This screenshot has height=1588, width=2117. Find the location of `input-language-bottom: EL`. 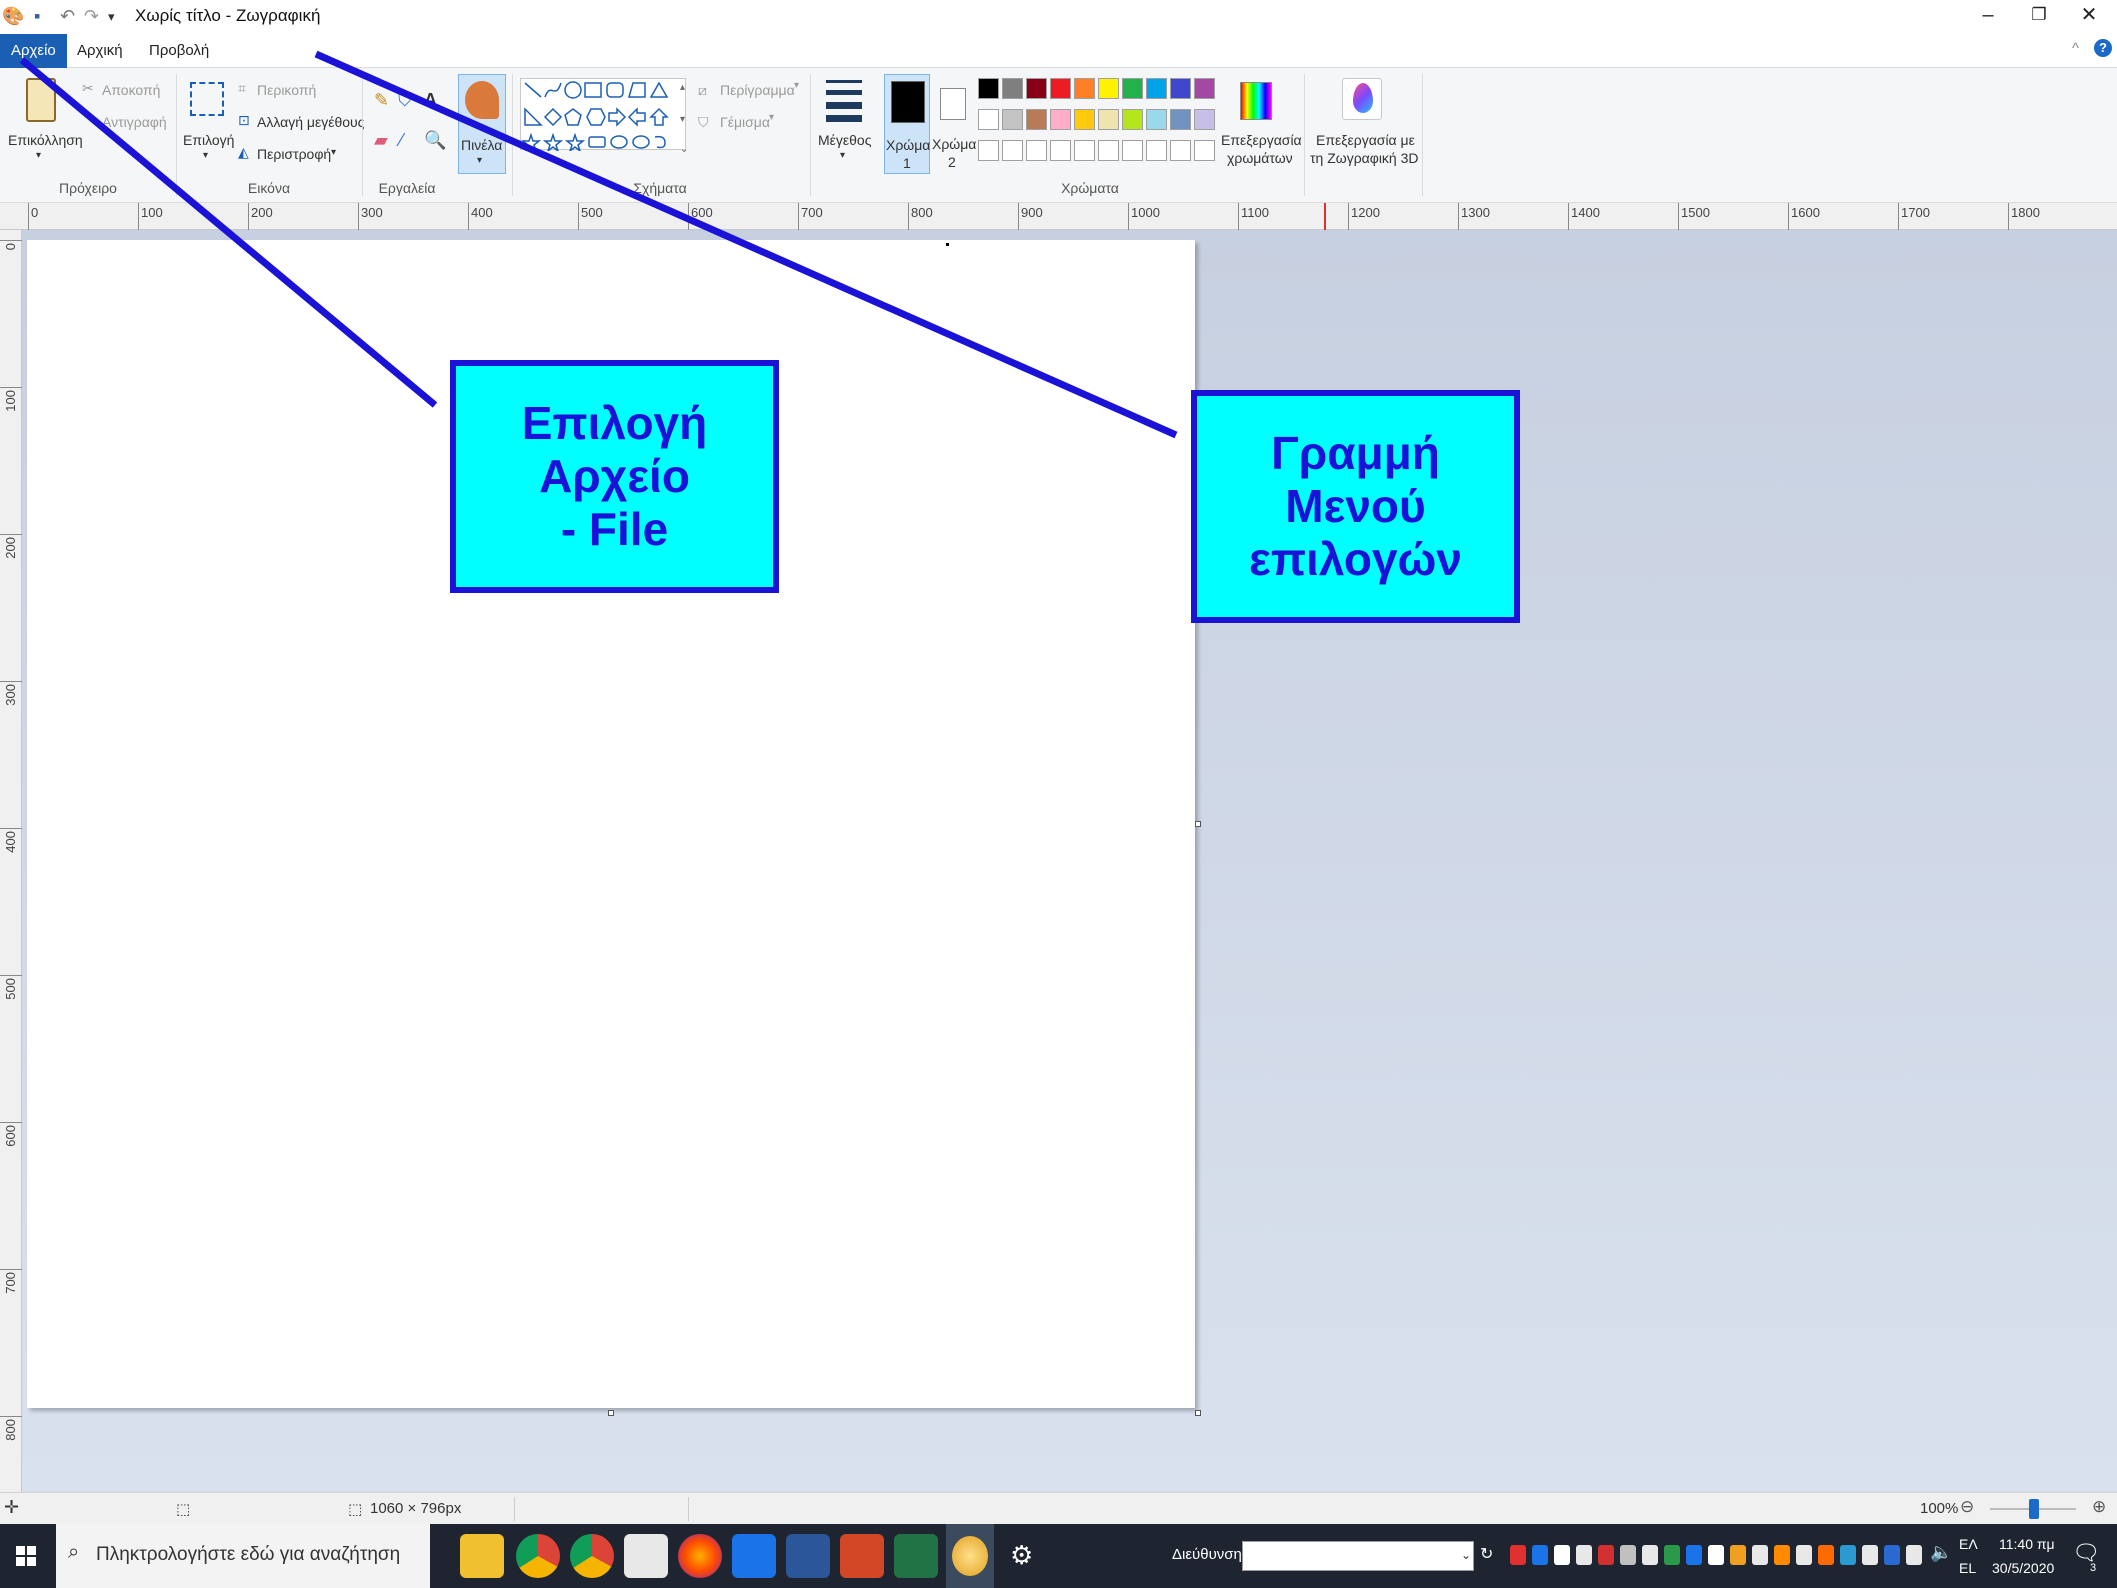

input-language-bottom: EL is located at coordinates (1967, 1568).